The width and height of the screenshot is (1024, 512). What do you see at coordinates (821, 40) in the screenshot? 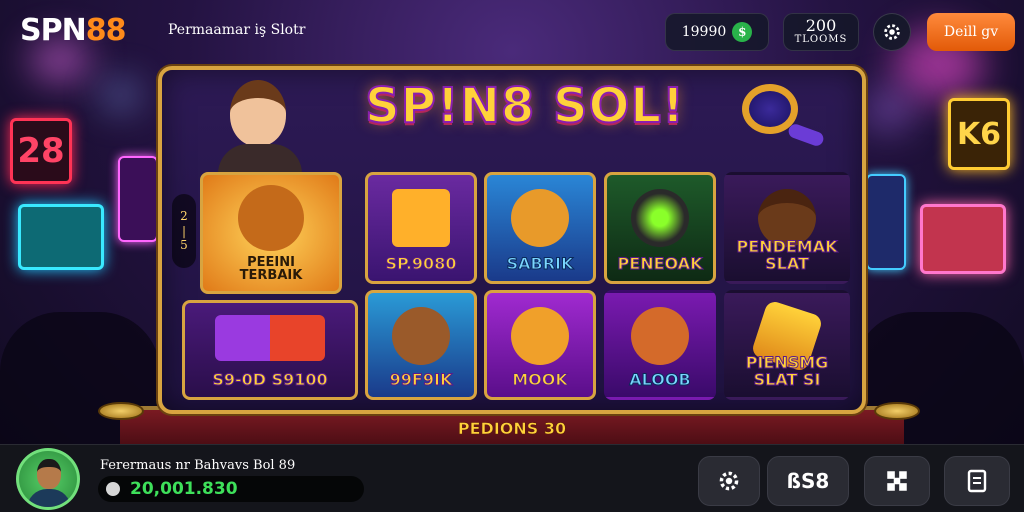
I see `level-label: TLOOMS` at bounding box center [821, 40].